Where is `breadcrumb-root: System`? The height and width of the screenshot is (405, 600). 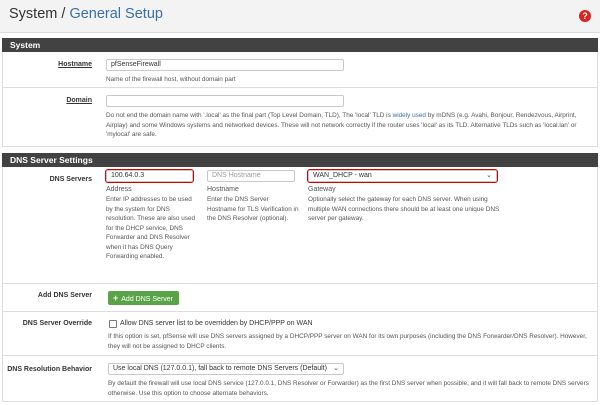 breadcrumb-root: System is located at coordinates (33, 14).